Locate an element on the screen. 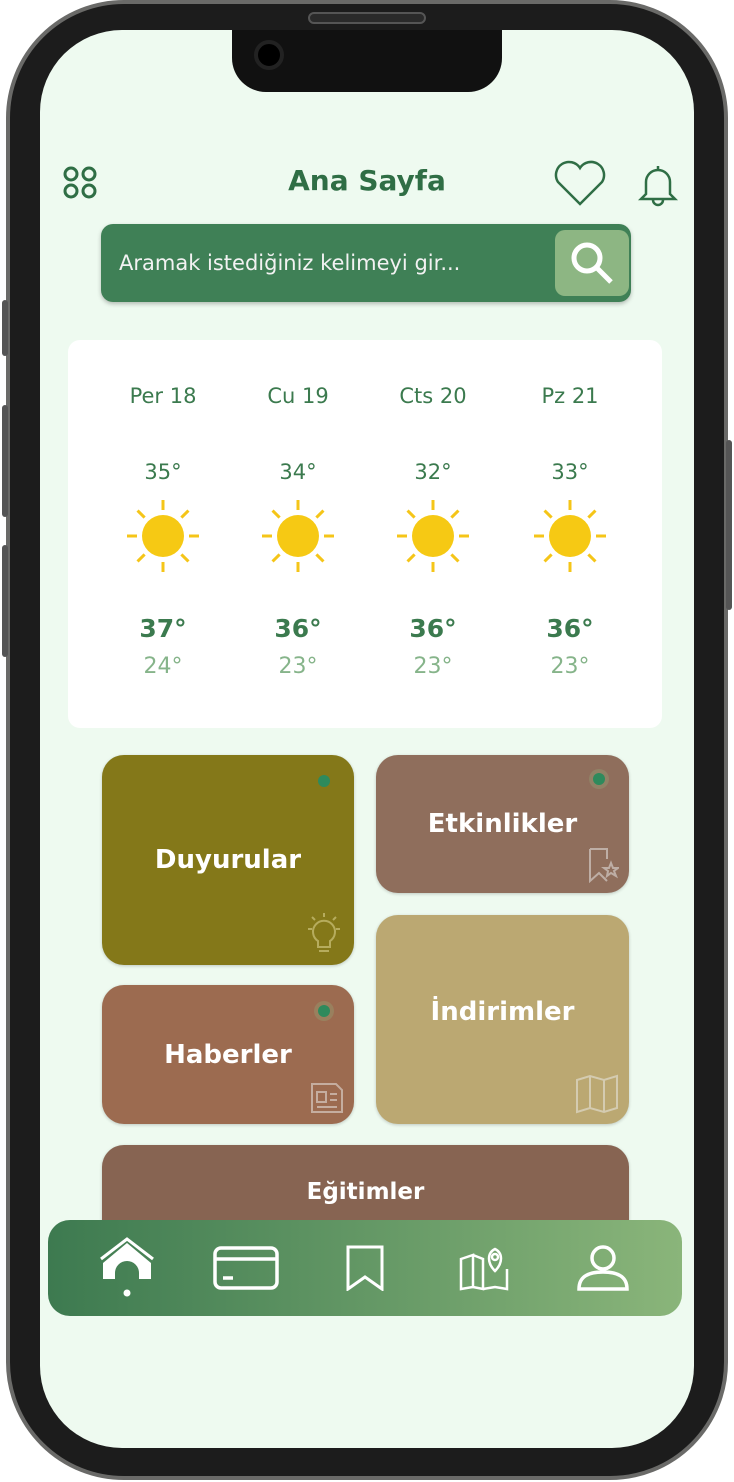  home-icon is located at coordinates (127, 1267).